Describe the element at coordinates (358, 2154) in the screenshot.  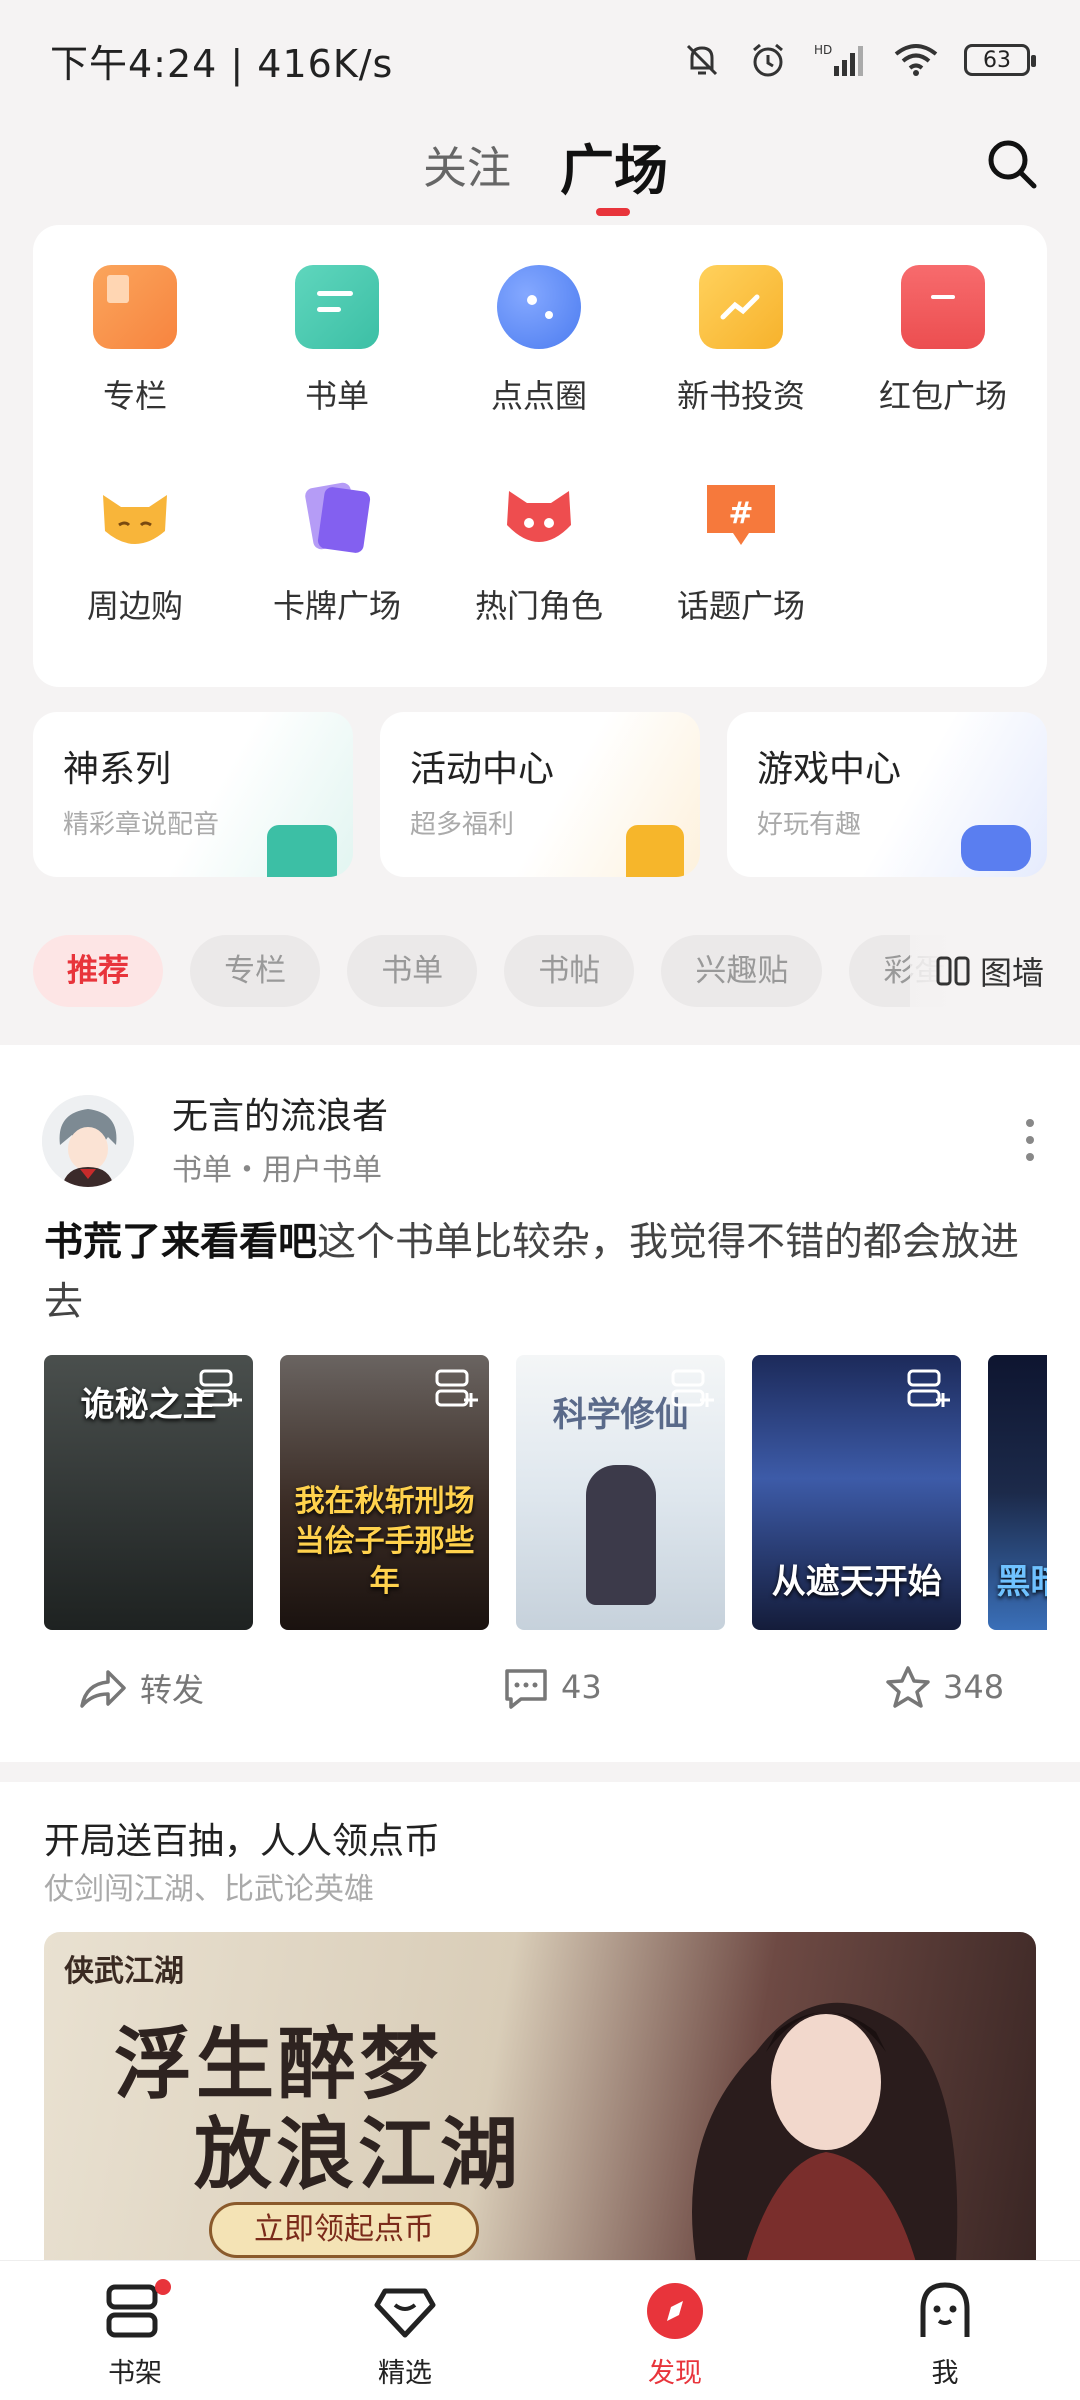
I see `banner-headline-2: 放浪江湖` at that location.